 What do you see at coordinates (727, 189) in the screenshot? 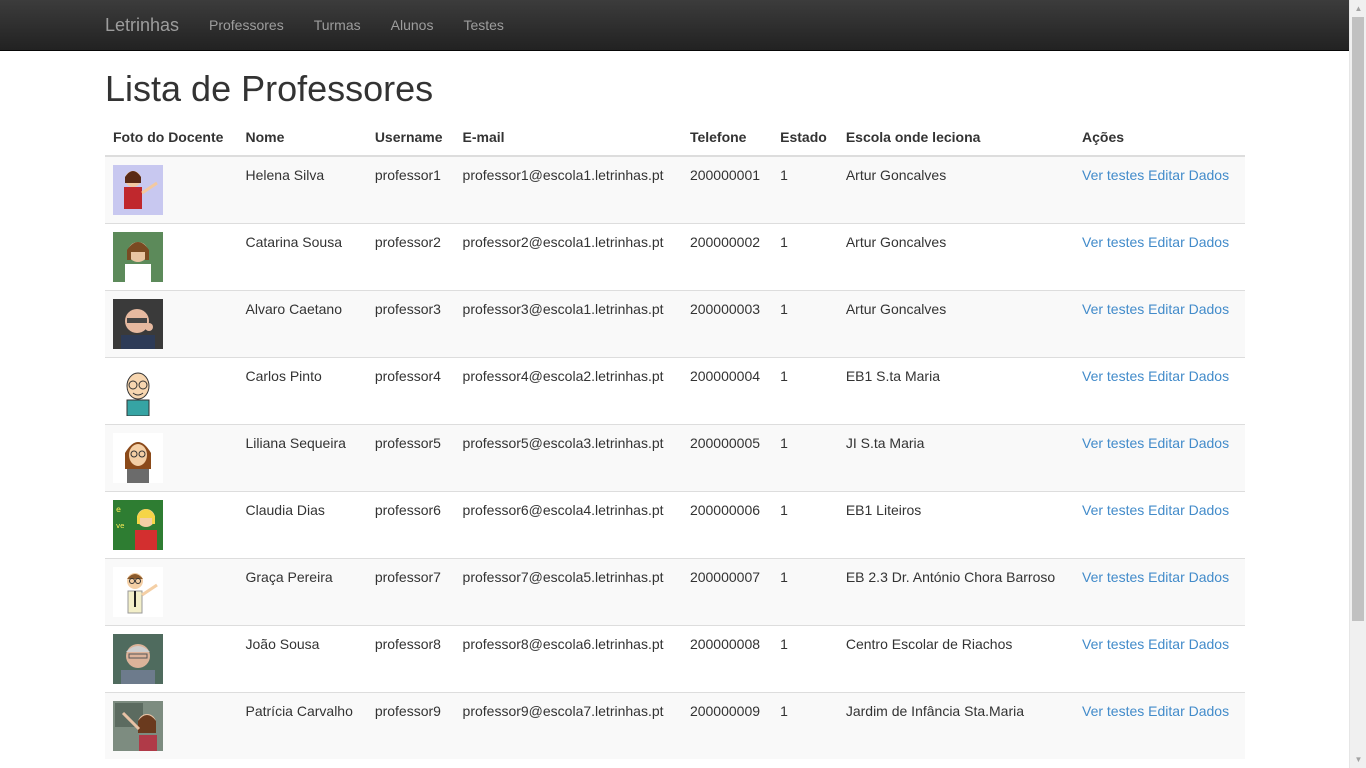
I see `teacher-phone: 200000001` at bounding box center [727, 189].